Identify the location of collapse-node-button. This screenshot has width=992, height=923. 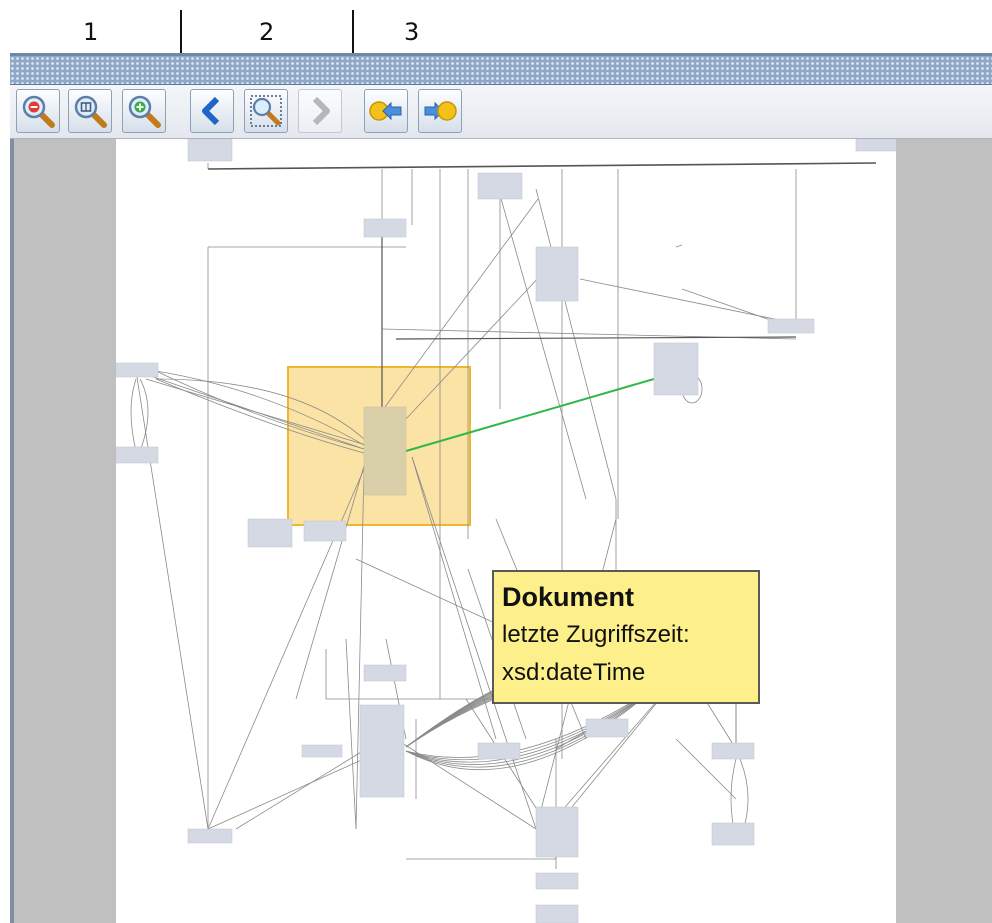
(386, 111).